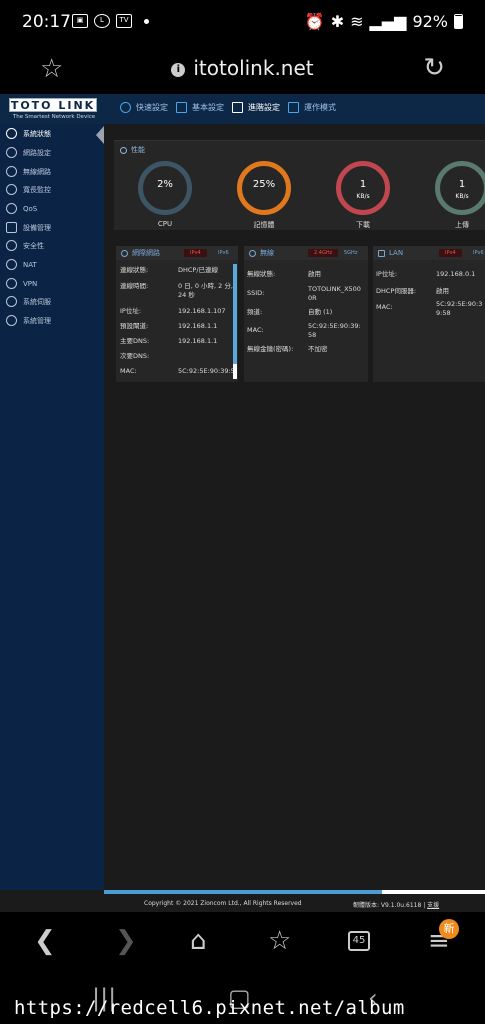 Image resolution: width=485 pixels, height=1024 pixels. I want to click on sidebar-label: 設備管理, so click(37, 227).